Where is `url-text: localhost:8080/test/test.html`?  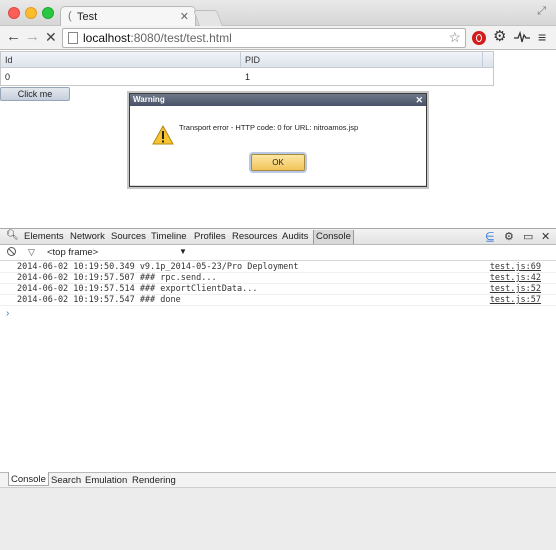
url-text: localhost:8080/test/test.html is located at coordinates (157, 38).